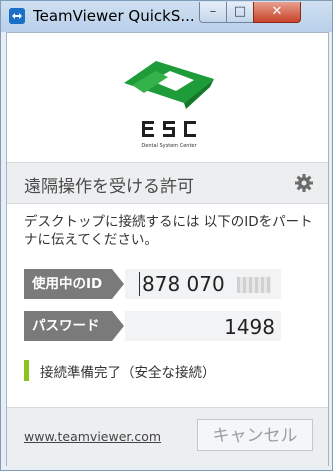  What do you see at coordinates (17, 16) in the screenshot?
I see `teamviewer-icon` at bounding box center [17, 16].